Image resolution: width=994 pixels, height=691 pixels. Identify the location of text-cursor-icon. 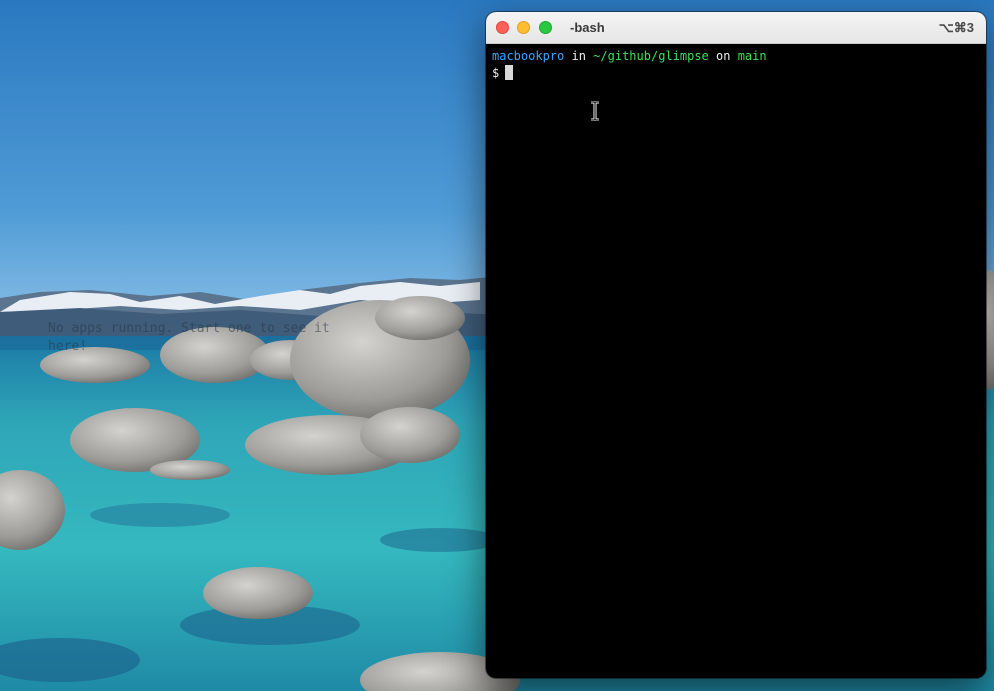
(595, 111).